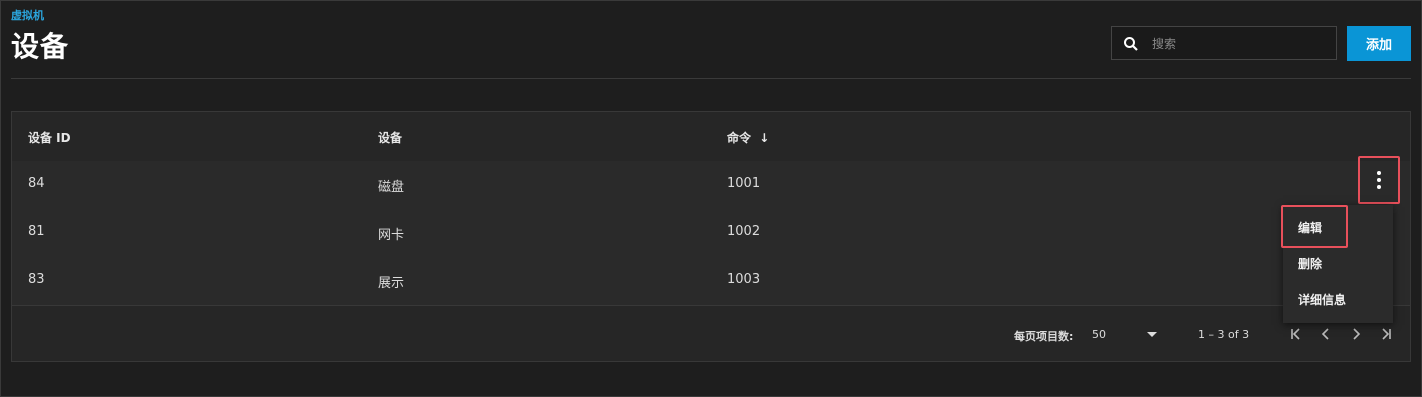 This screenshot has width=1422, height=397. I want to click on page-range: 1 – 3 of 3, so click(1224, 334).